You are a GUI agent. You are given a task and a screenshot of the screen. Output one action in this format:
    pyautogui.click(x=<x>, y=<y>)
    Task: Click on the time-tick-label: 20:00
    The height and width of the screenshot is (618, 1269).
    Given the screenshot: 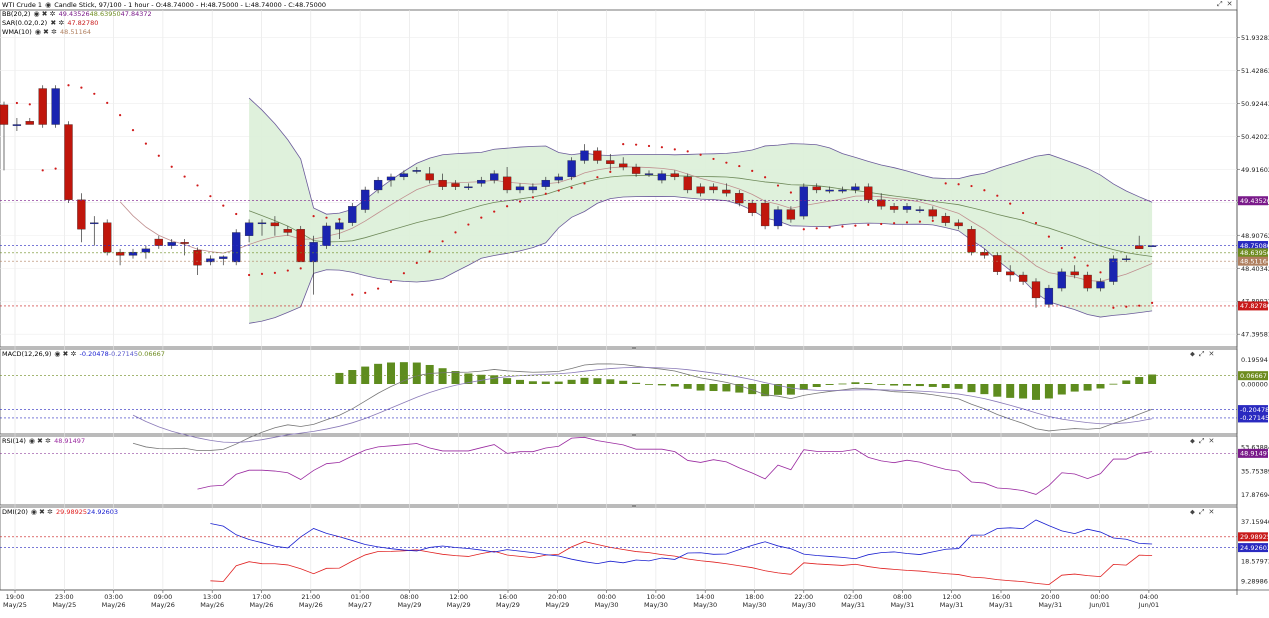 What is the action you would take?
    pyautogui.click(x=557, y=597)
    